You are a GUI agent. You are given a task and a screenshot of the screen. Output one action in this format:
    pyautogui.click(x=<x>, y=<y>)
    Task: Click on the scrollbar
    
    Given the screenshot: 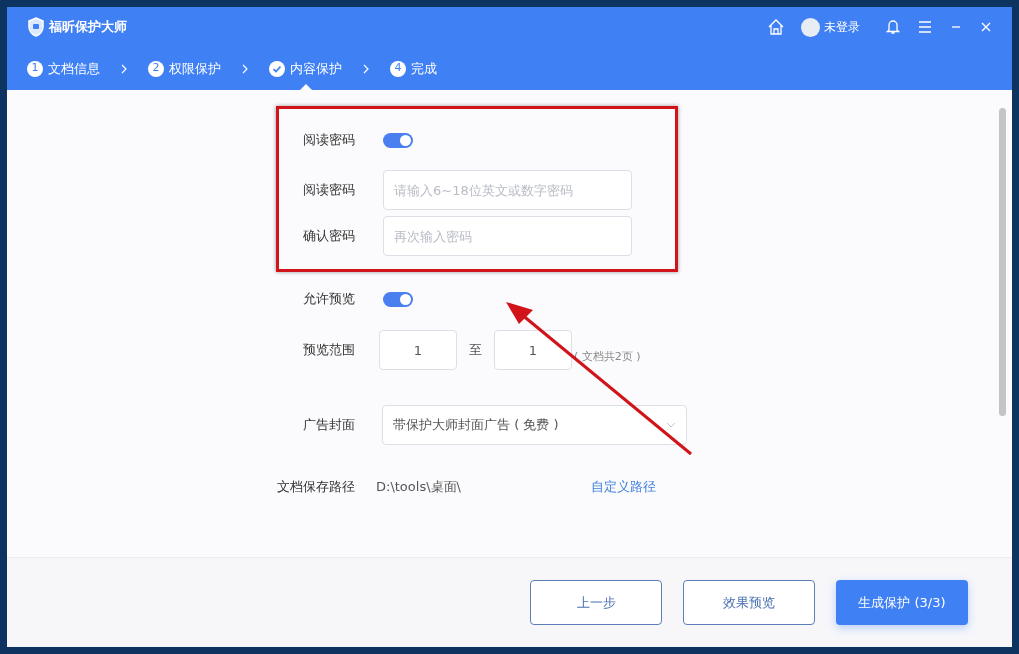 What is the action you would take?
    pyautogui.click(x=1002, y=262)
    